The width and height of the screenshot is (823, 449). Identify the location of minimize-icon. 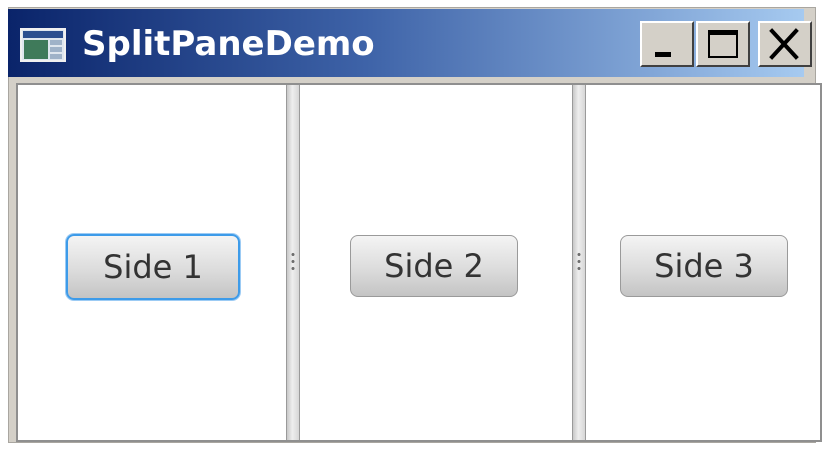
(663, 54).